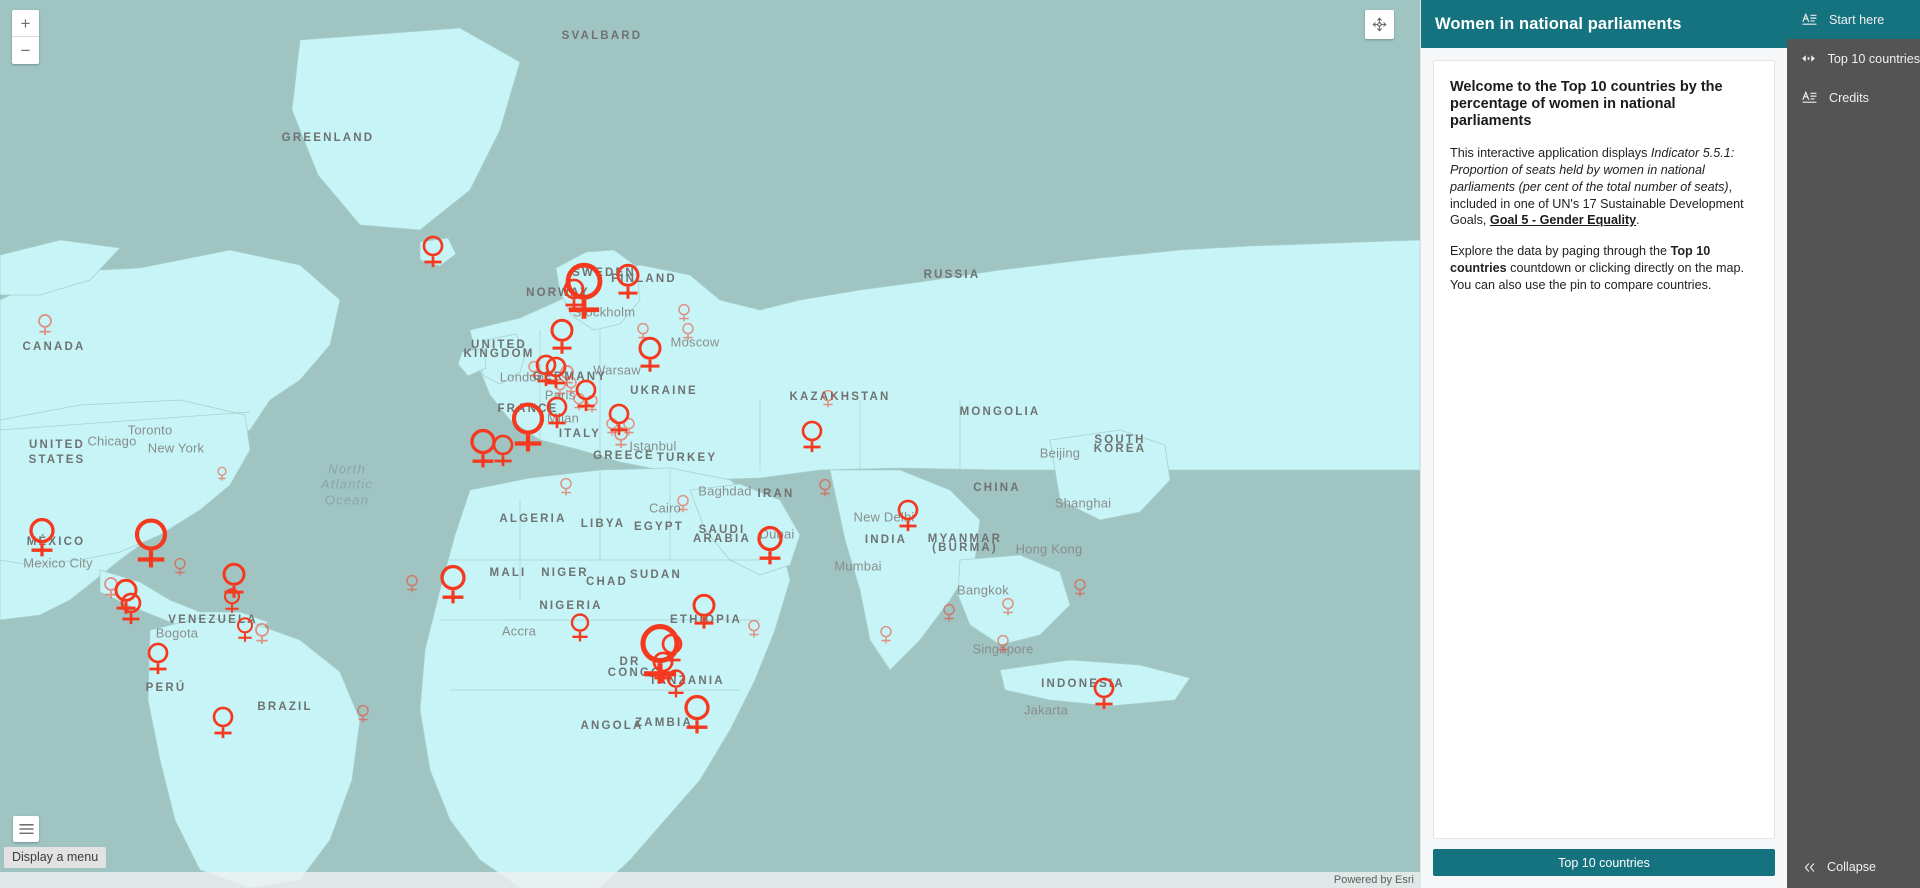 This screenshot has height=888, width=1920. I want to click on left-right-arrows-icon, so click(1809, 58).